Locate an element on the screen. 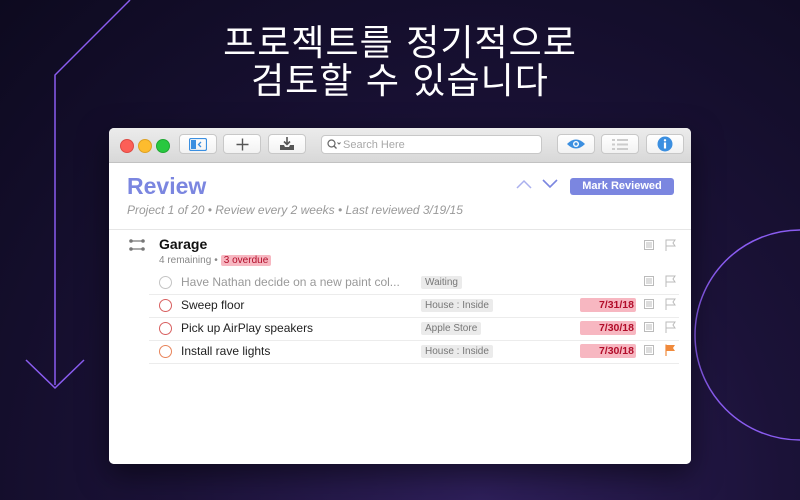 The height and width of the screenshot is (500, 800). view-options-button is located at coordinates (620, 144).